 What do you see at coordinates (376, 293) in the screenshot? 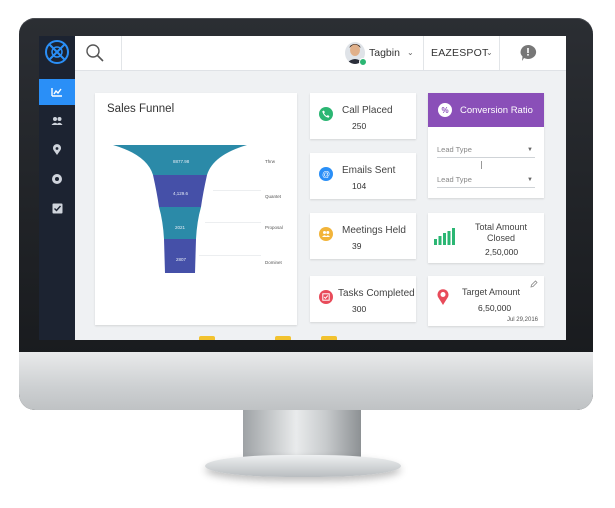
I see `stat-title: Tasks Completed` at bounding box center [376, 293].